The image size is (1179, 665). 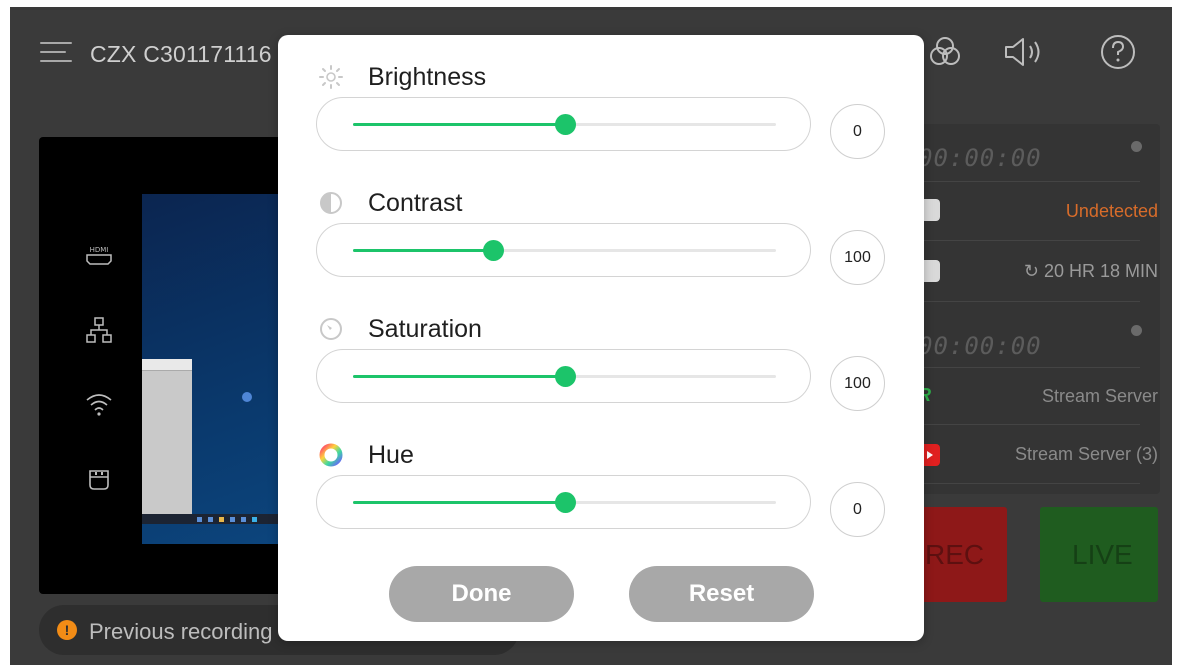 I want to click on stream-timer: 00:00:00, so click(x=980, y=346).